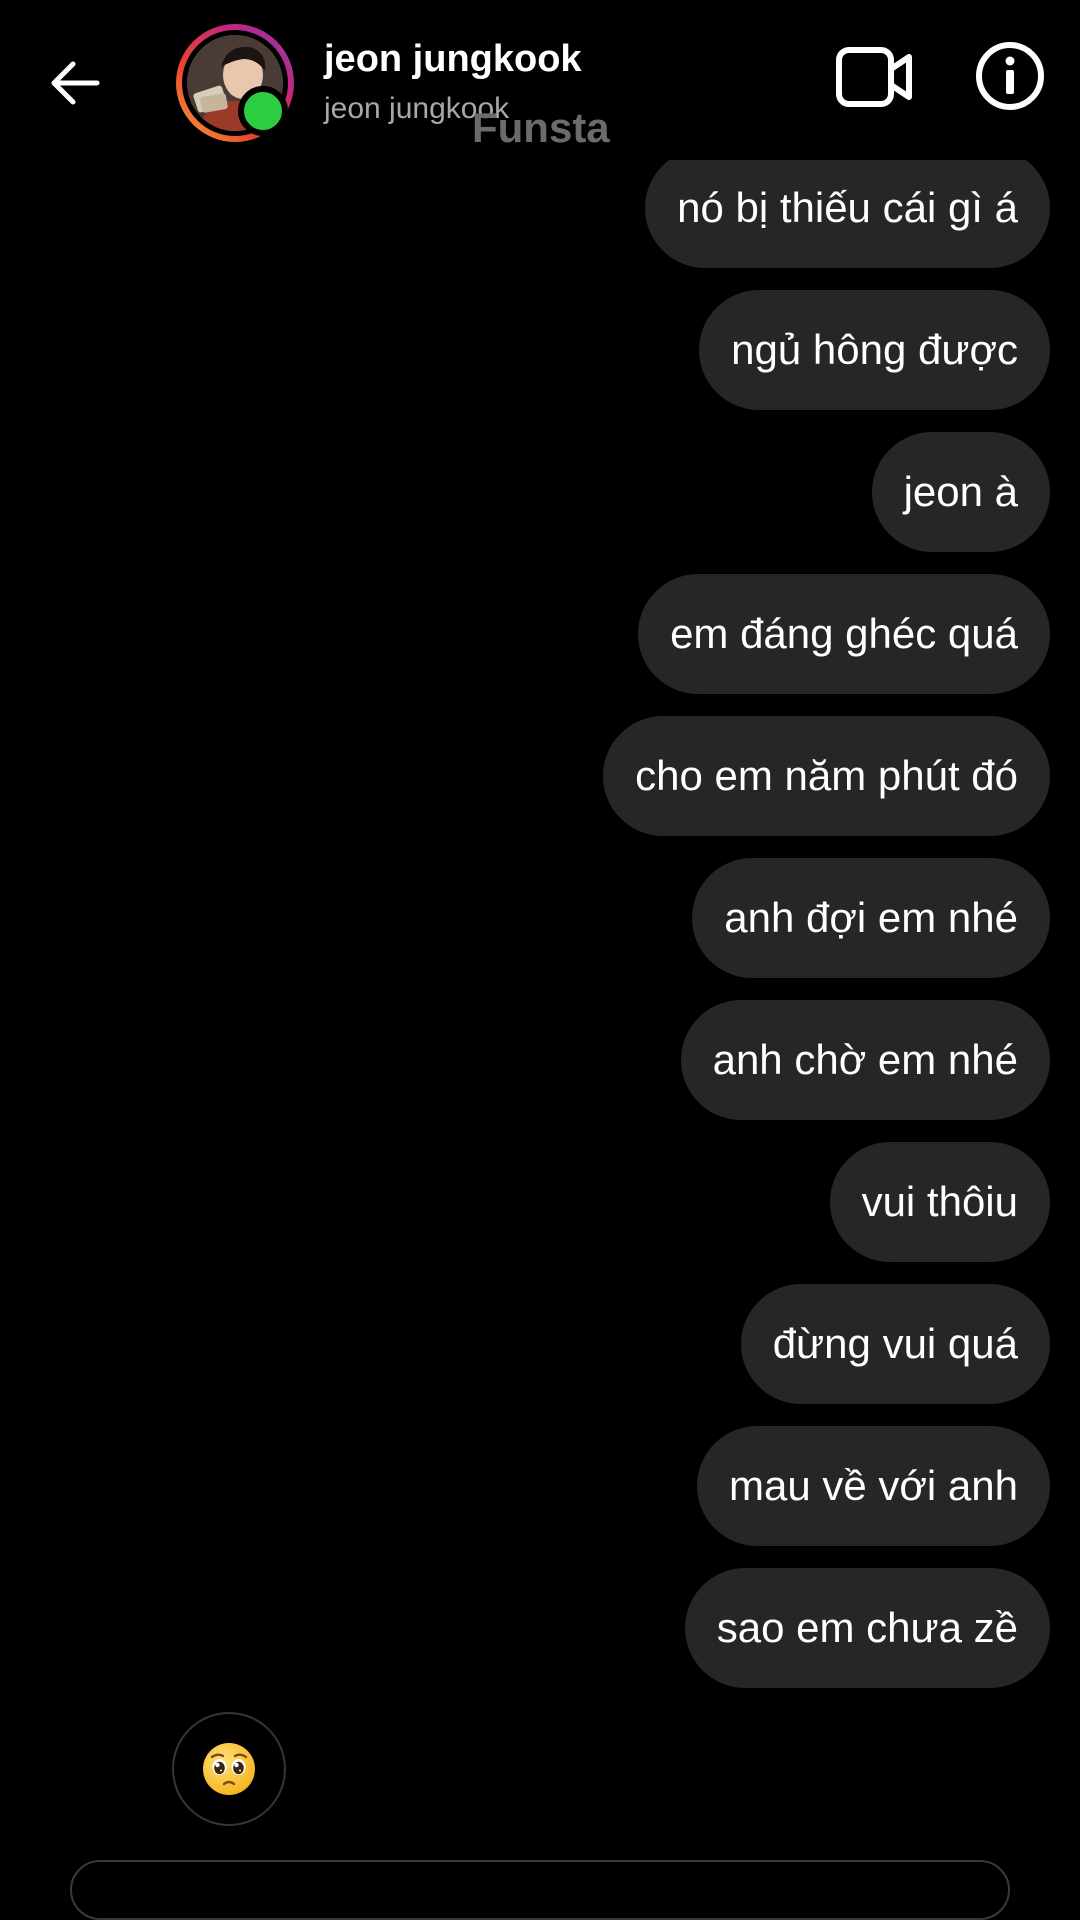 The height and width of the screenshot is (1920, 1080). Describe the element at coordinates (453, 59) in the screenshot. I see `contact-name: jeon jungkook` at that location.